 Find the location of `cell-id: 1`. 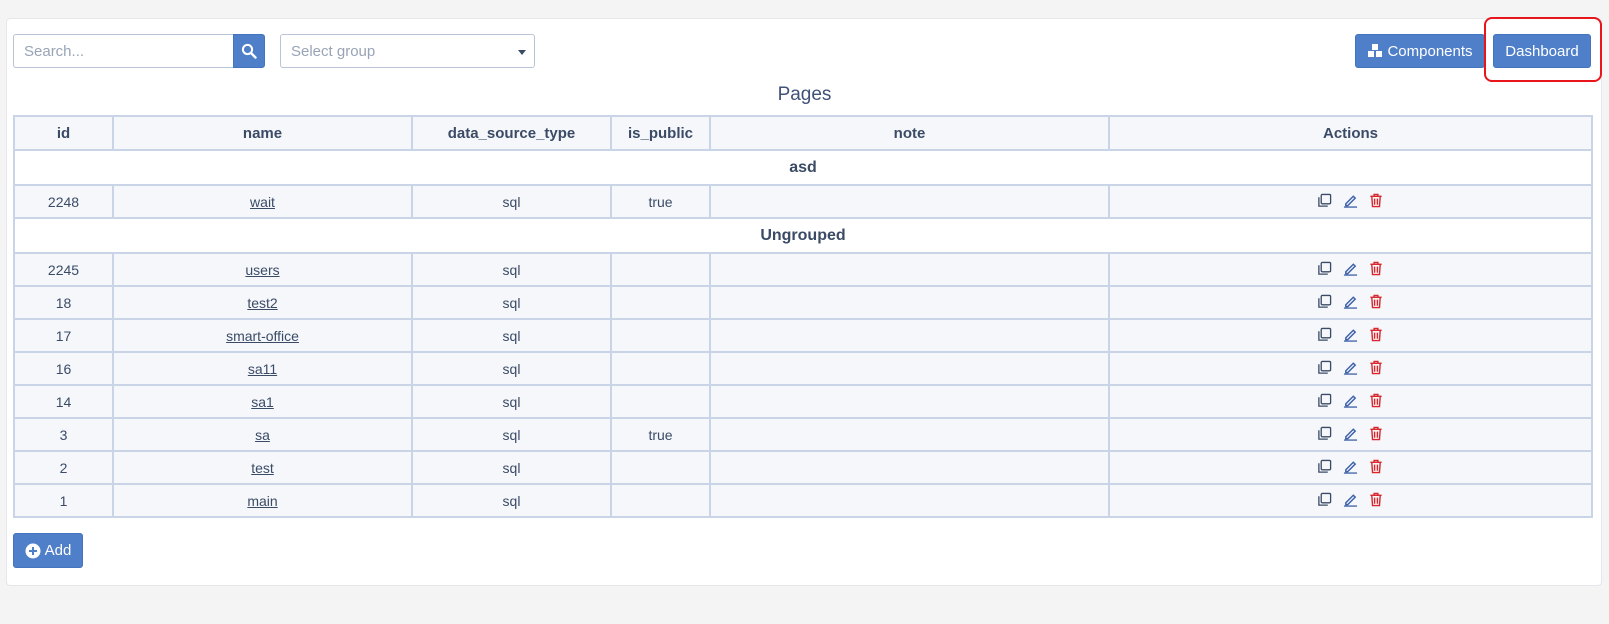

cell-id: 1 is located at coordinates (63, 500).